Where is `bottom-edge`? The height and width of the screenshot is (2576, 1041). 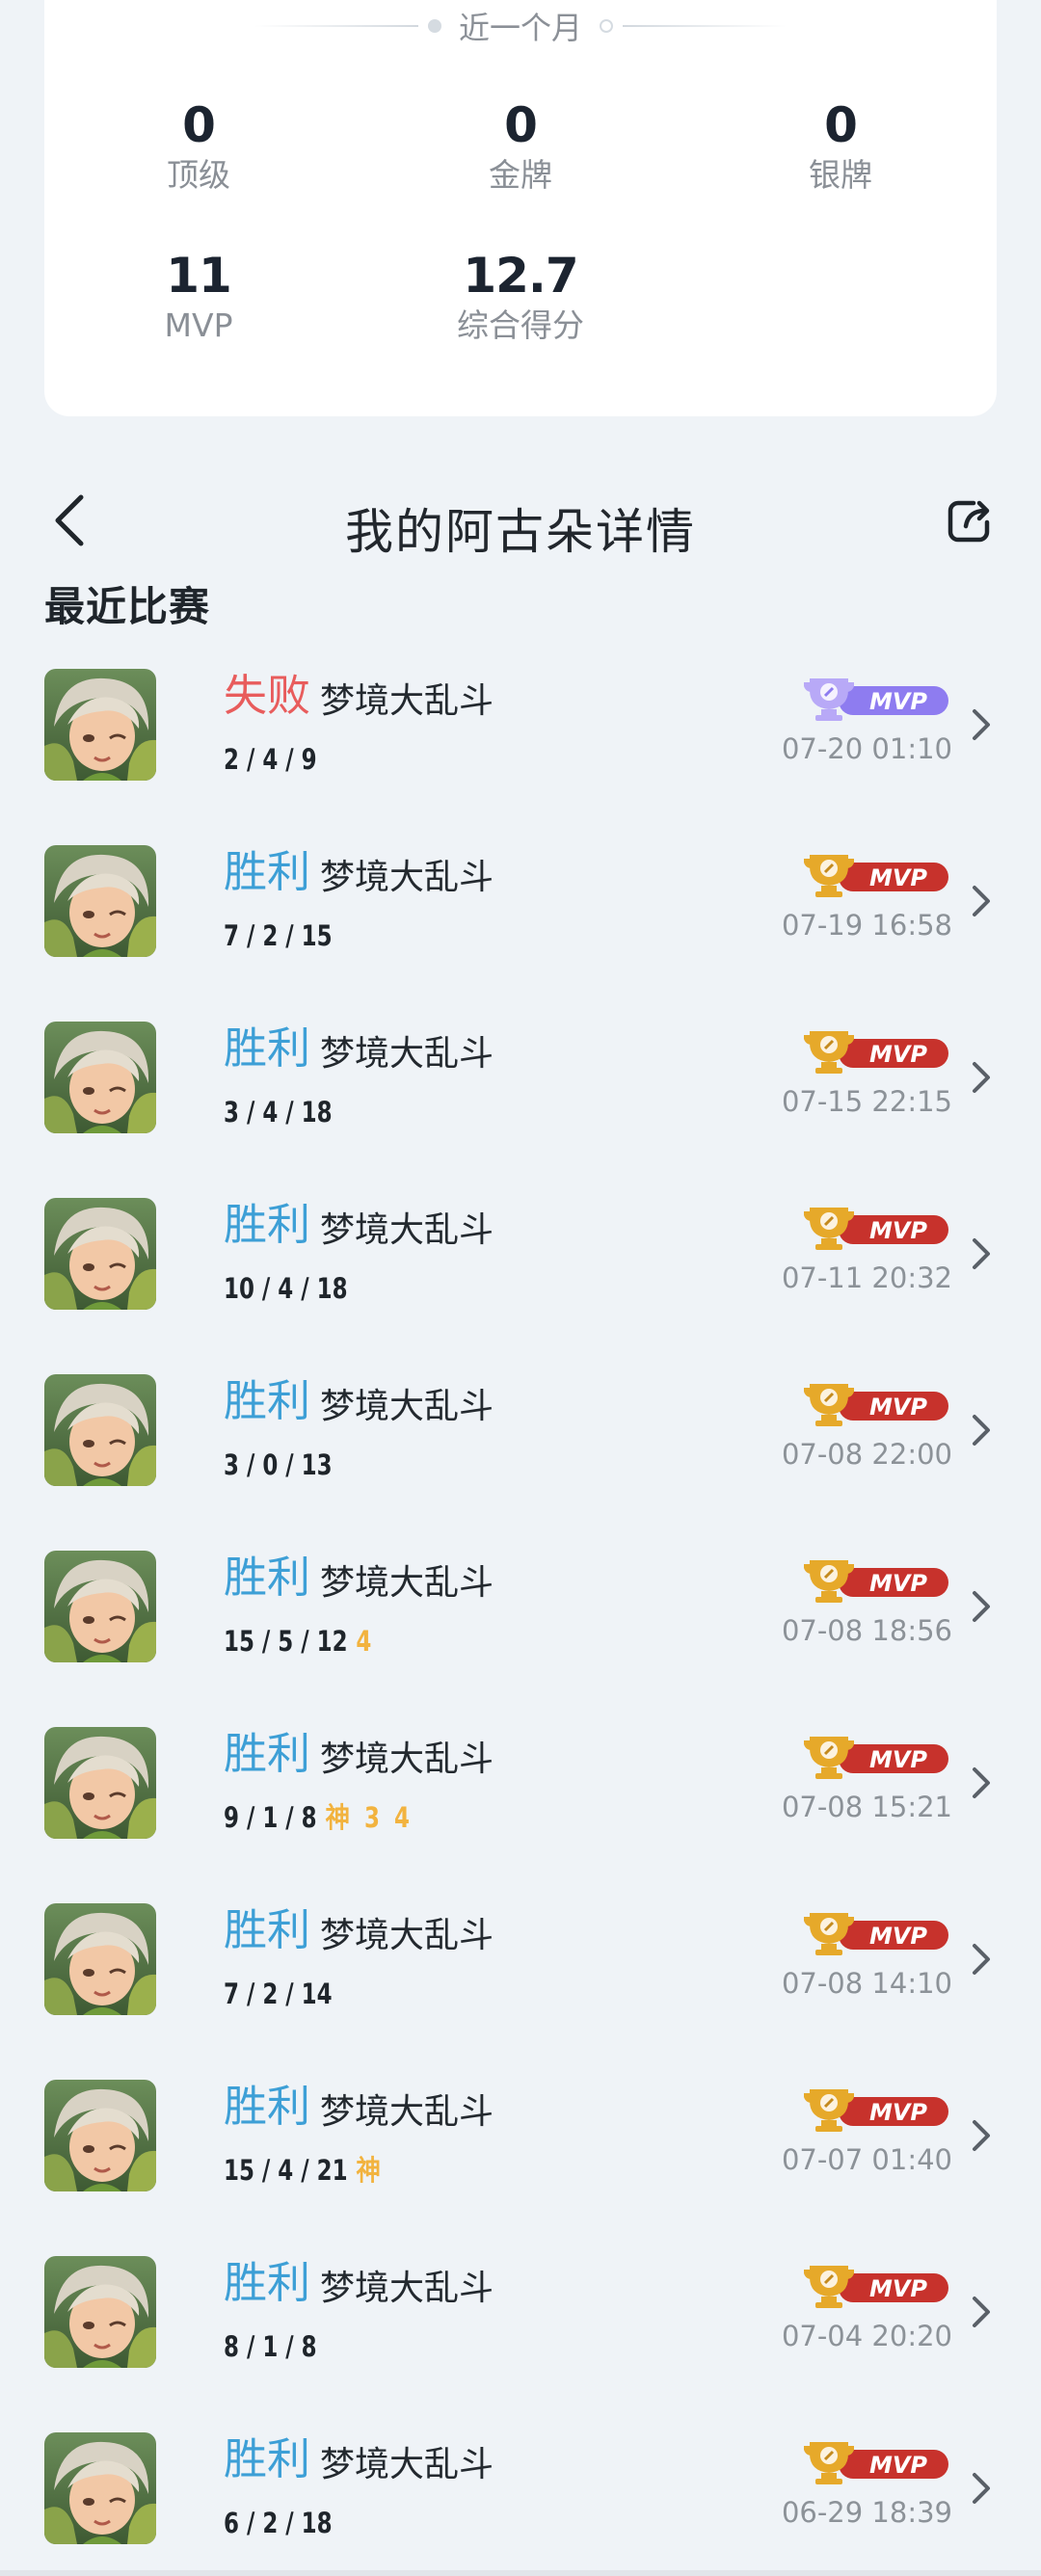
bottom-edge is located at coordinates (520, 2573).